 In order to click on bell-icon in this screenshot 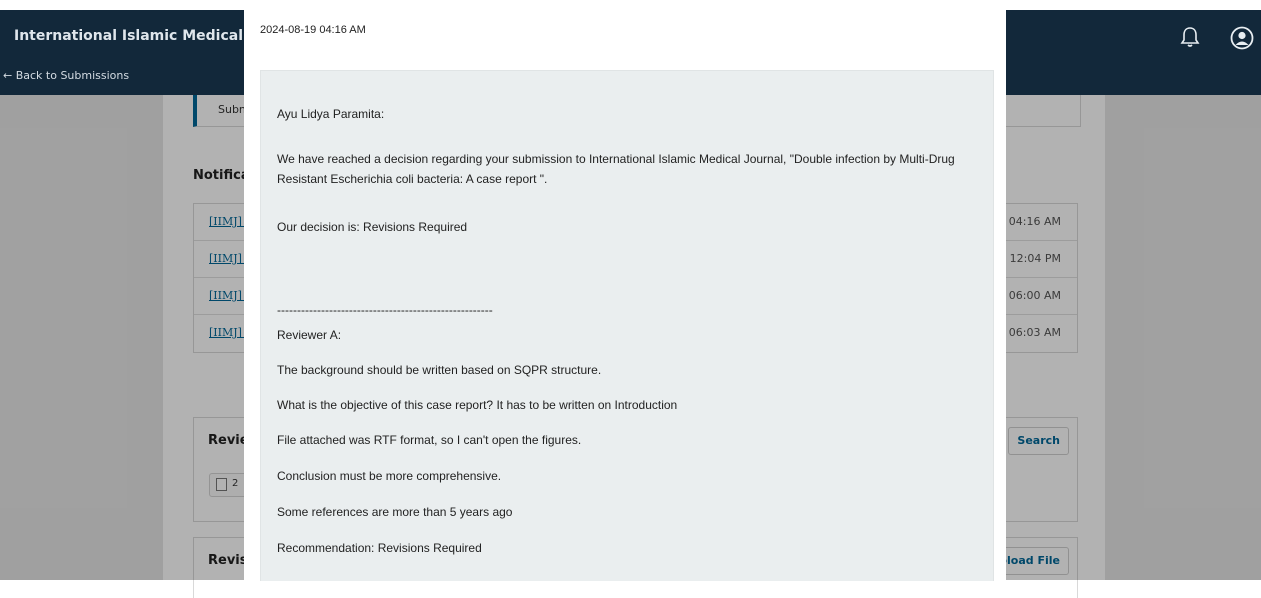, I will do `click(1190, 37)`.